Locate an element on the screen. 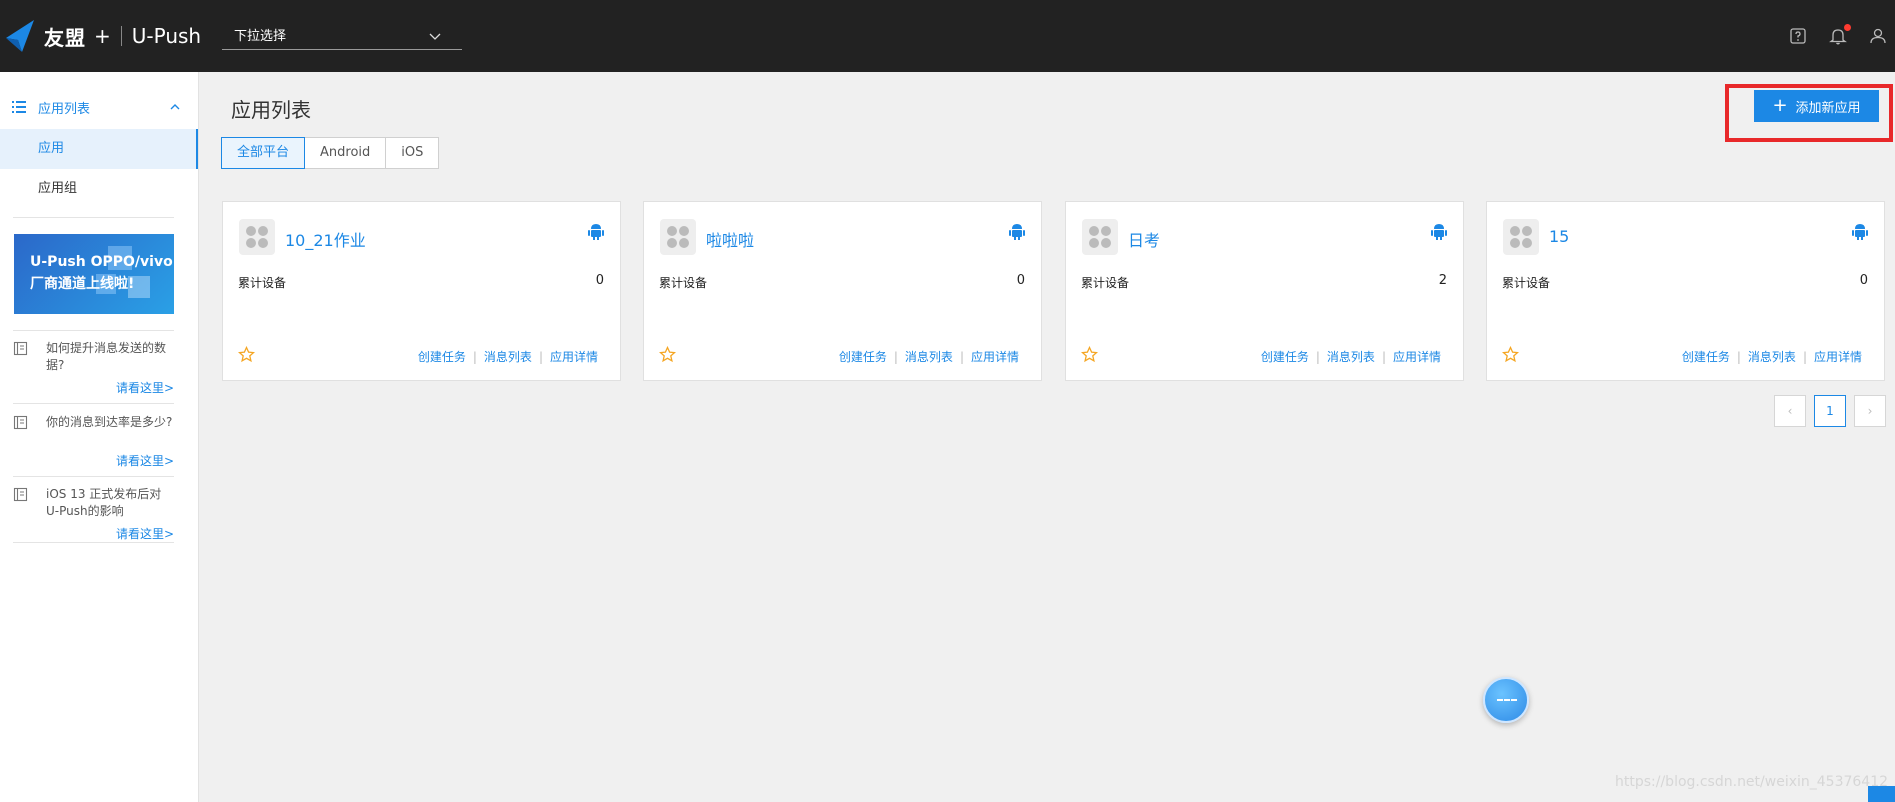 The image size is (1895, 802). tip-text: 如何提升消息发送的数据? is located at coordinates (106, 356).